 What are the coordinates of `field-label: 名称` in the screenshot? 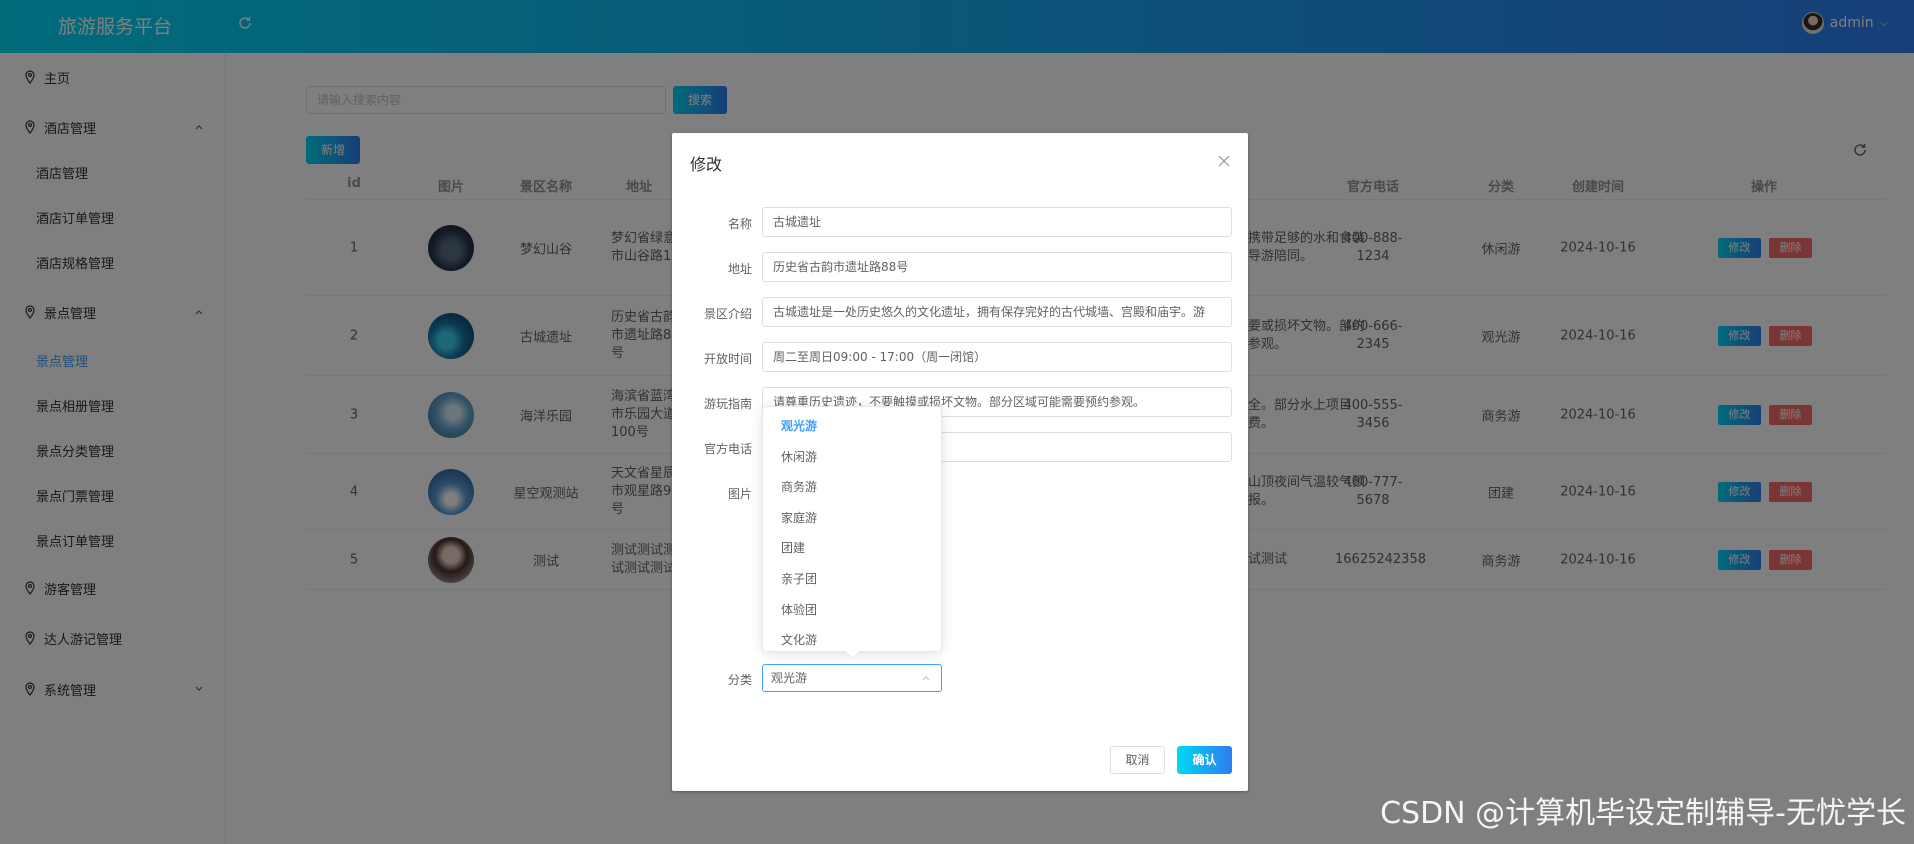 It's located at (739, 224).